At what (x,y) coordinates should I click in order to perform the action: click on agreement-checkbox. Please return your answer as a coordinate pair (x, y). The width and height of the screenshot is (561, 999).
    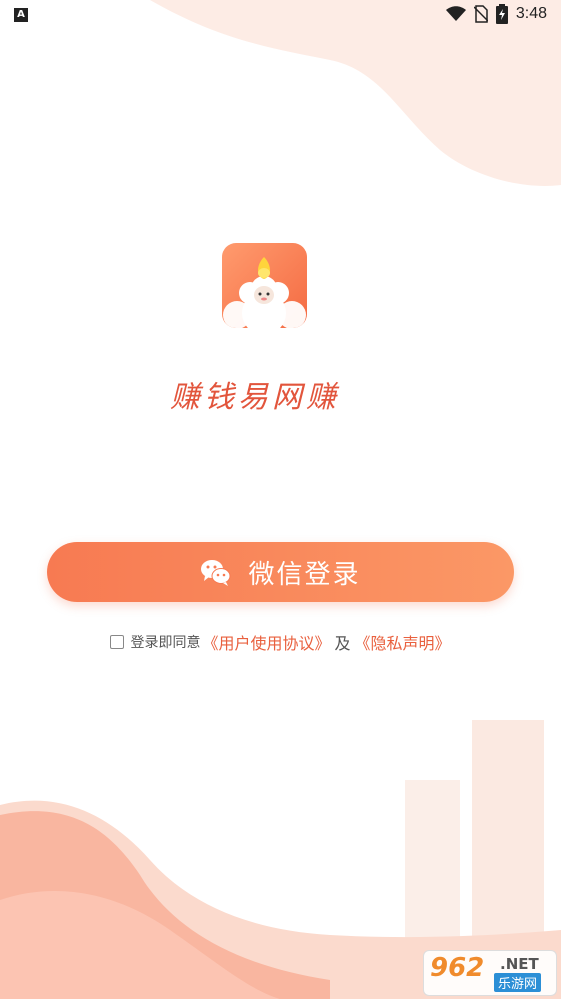
    Looking at the image, I should click on (117, 642).